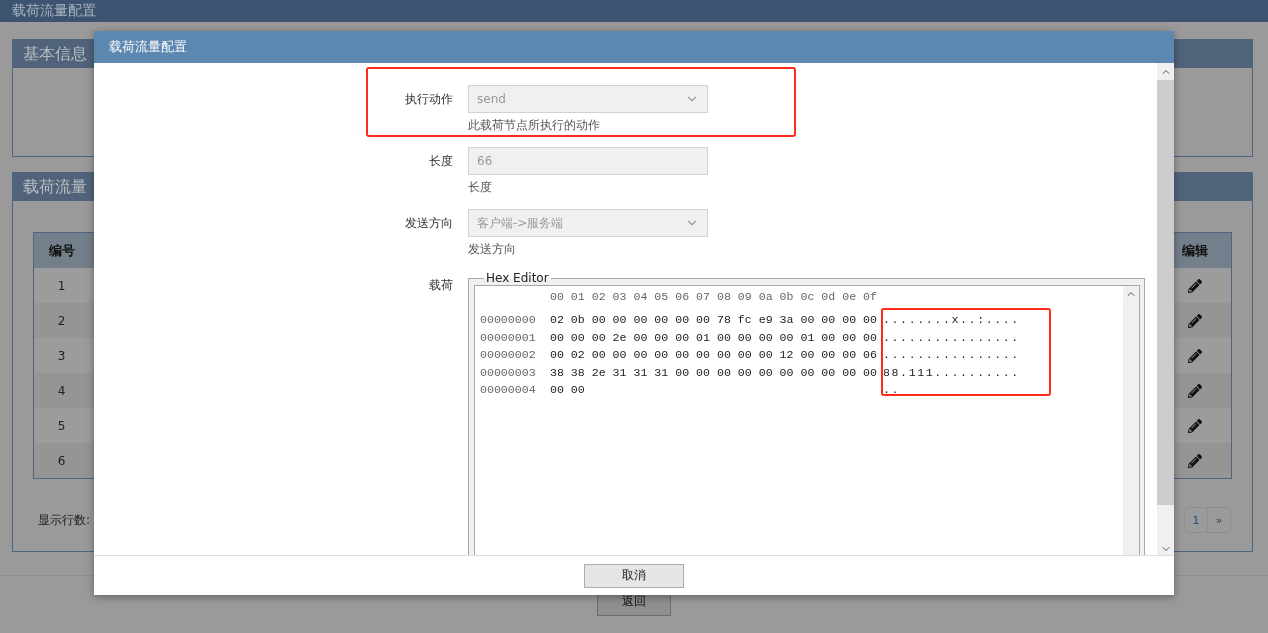 The width and height of the screenshot is (1268, 633). I want to click on hex-offset: 00000001, so click(508, 337).